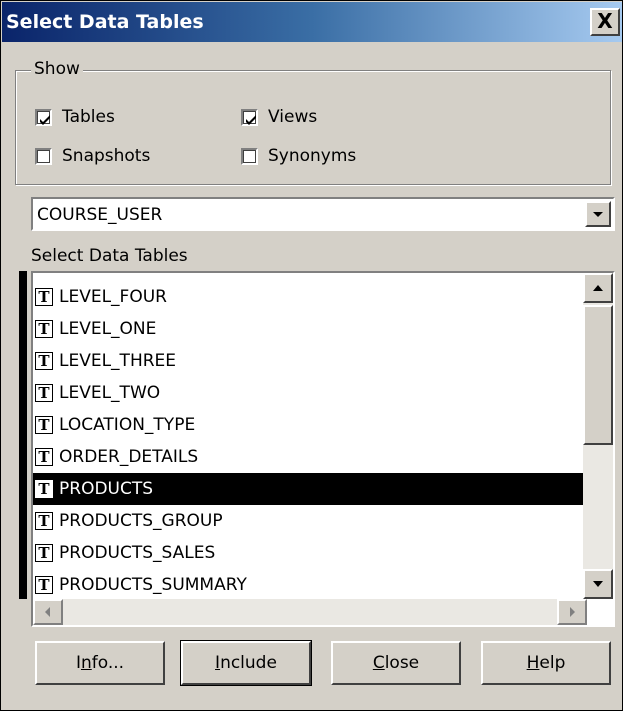 The height and width of the screenshot is (711, 623). What do you see at coordinates (110, 393) in the screenshot?
I see `list-item-label: LEVEL_TWO` at bounding box center [110, 393].